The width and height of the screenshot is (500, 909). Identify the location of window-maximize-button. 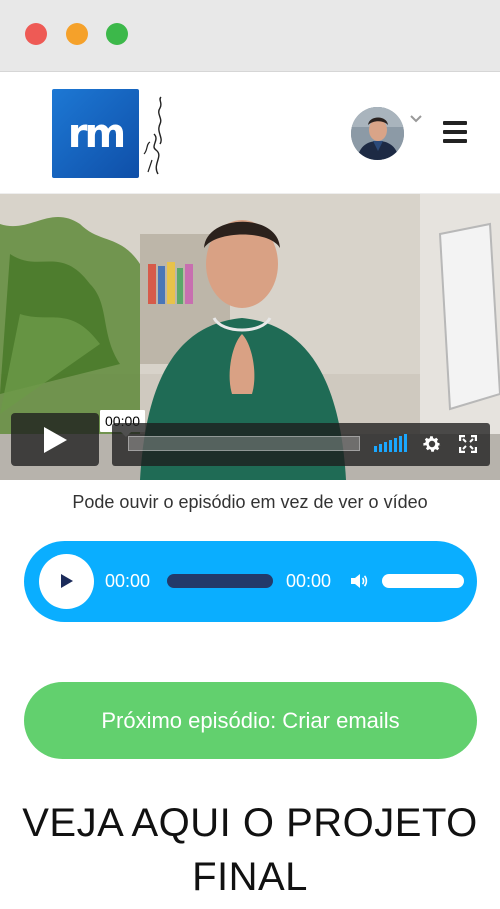
(117, 34).